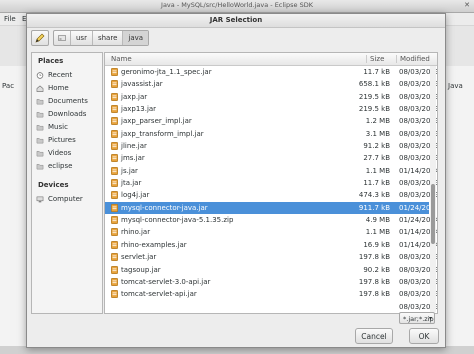 This screenshot has height=354, width=474. What do you see at coordinates (108, 38) in the screenshot?
I see `breadcrumb-share: share` at bounding box center [108, 38].